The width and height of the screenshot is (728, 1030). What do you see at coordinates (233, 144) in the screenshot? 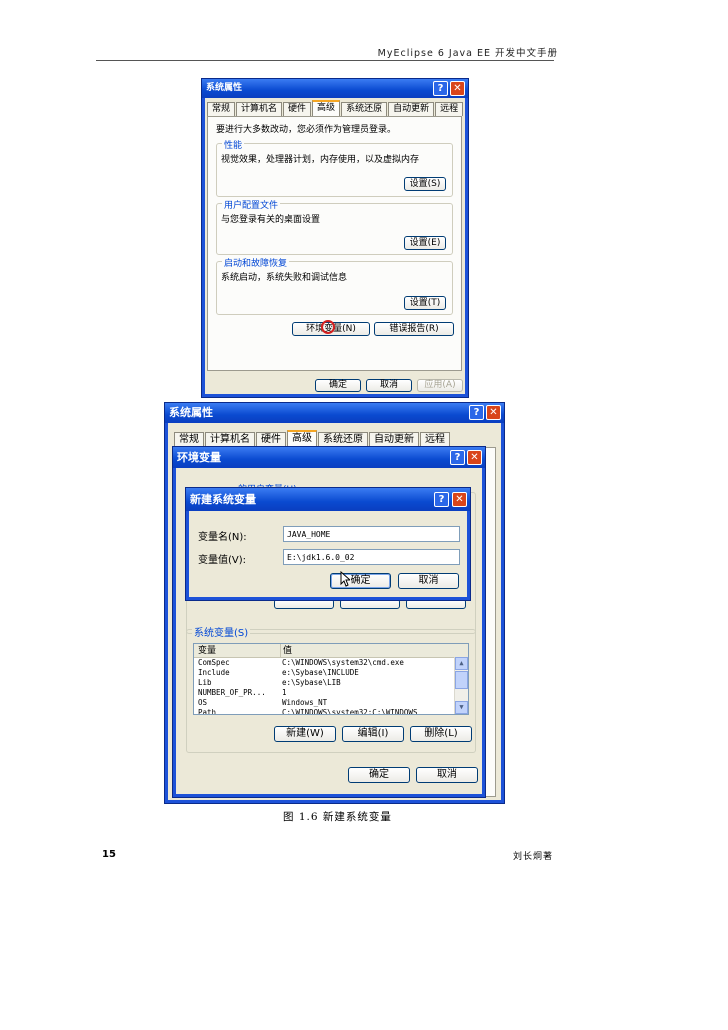
I see `performance-label: 性能` at bounding box center [233, 144].